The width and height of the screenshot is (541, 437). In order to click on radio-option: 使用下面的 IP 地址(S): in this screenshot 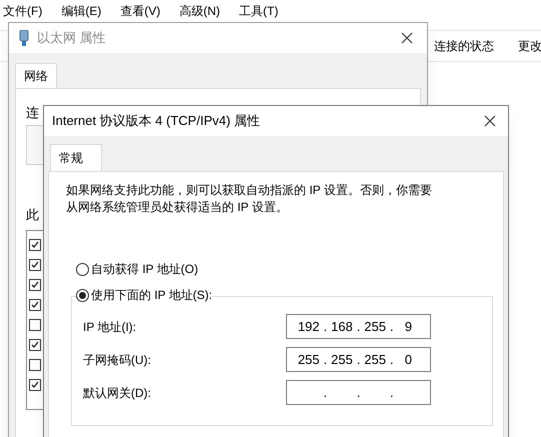, I will do `click(144, 295)`.